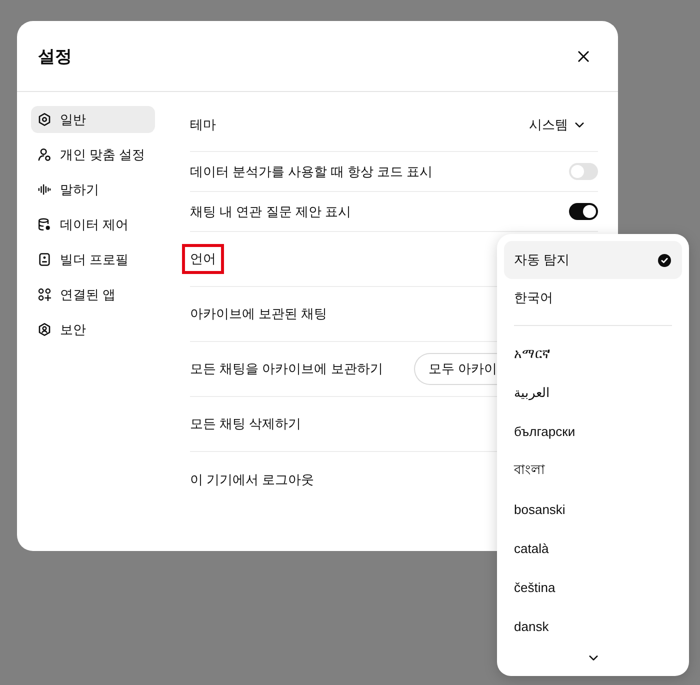 This screenshot has width=700, height=685. What do you see at coordinates (44, 294) in the screenshot?
I see `apps-grid-icon` at bounding box center [44, 294].